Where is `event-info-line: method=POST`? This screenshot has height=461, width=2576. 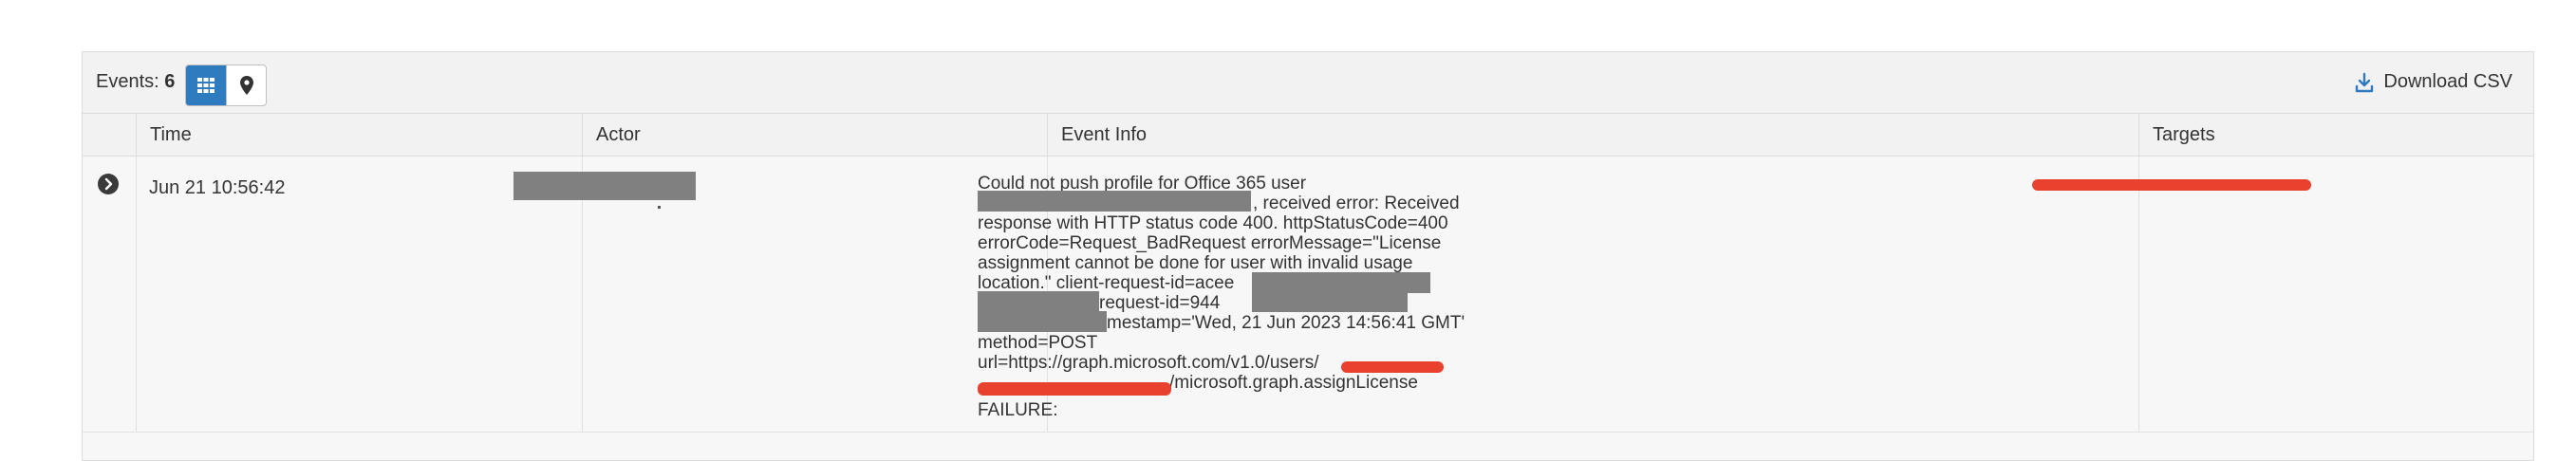
event-info-line: method=POST is located at coordinates (1038, 343).